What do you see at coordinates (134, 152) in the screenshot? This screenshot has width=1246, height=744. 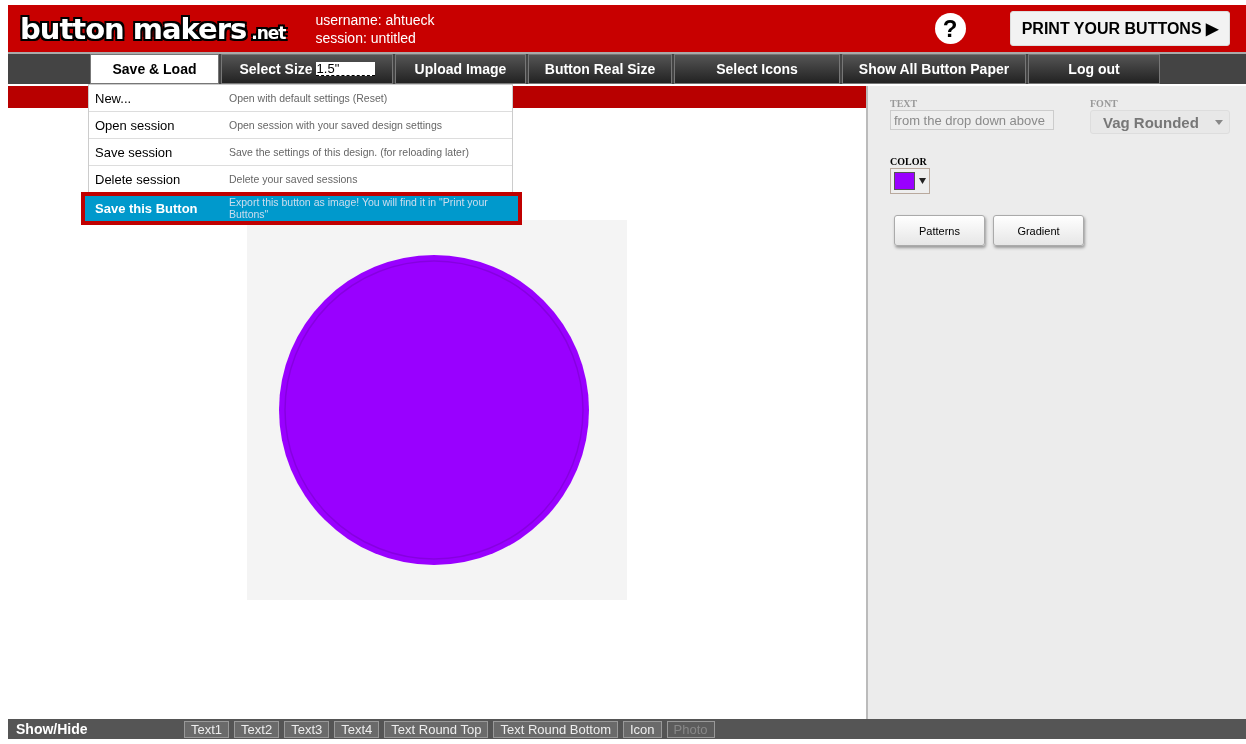 I see `menu-item-label: Save session` at bounding box center [134, 152].